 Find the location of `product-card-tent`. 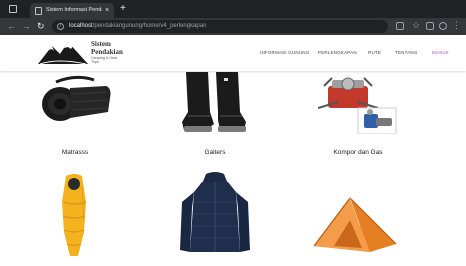

product-card-tent is located at coordinates (355, 225).